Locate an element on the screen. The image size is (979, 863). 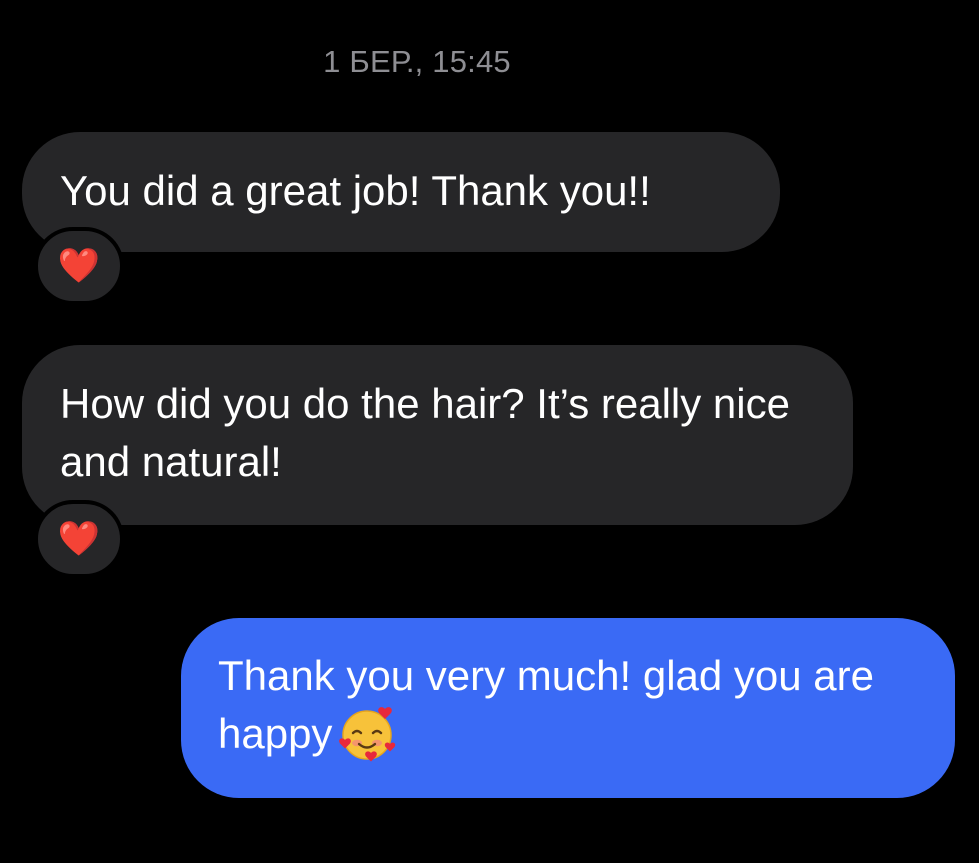
smiling-face-with-hearts-icon is located at coordinates (367, 734).